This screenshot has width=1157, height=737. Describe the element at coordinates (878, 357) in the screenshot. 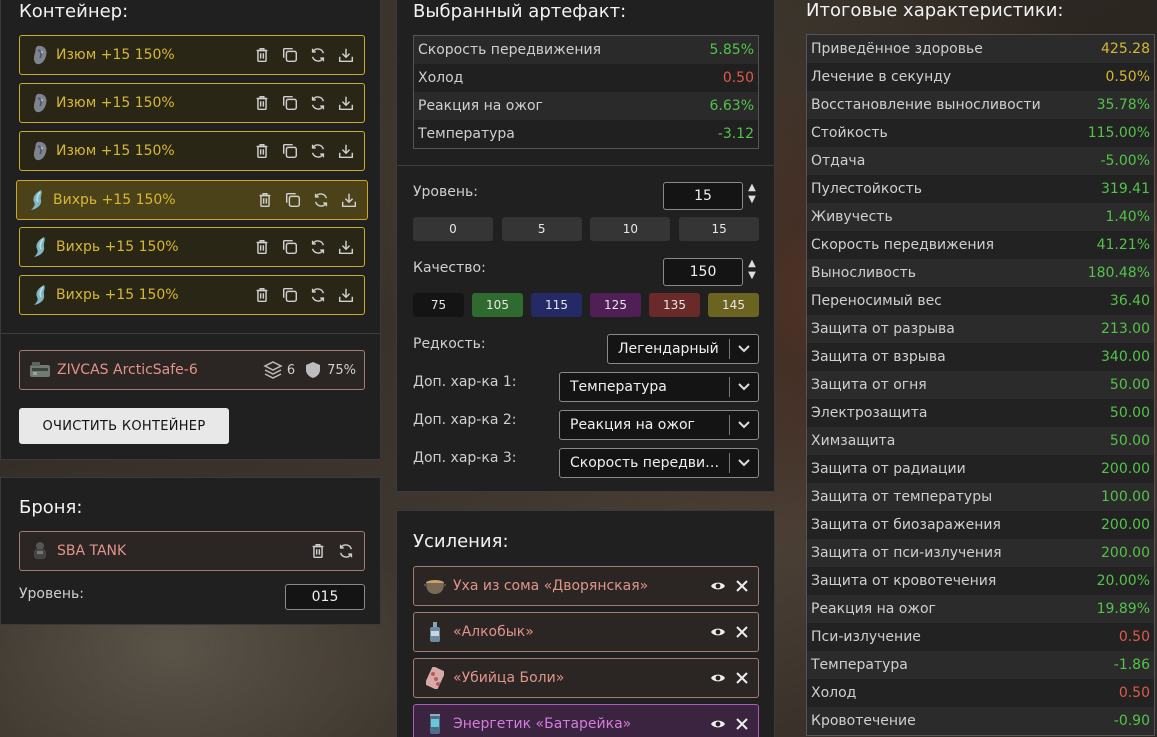

I see `total-stat-name: Защита от взрыва` at that location.